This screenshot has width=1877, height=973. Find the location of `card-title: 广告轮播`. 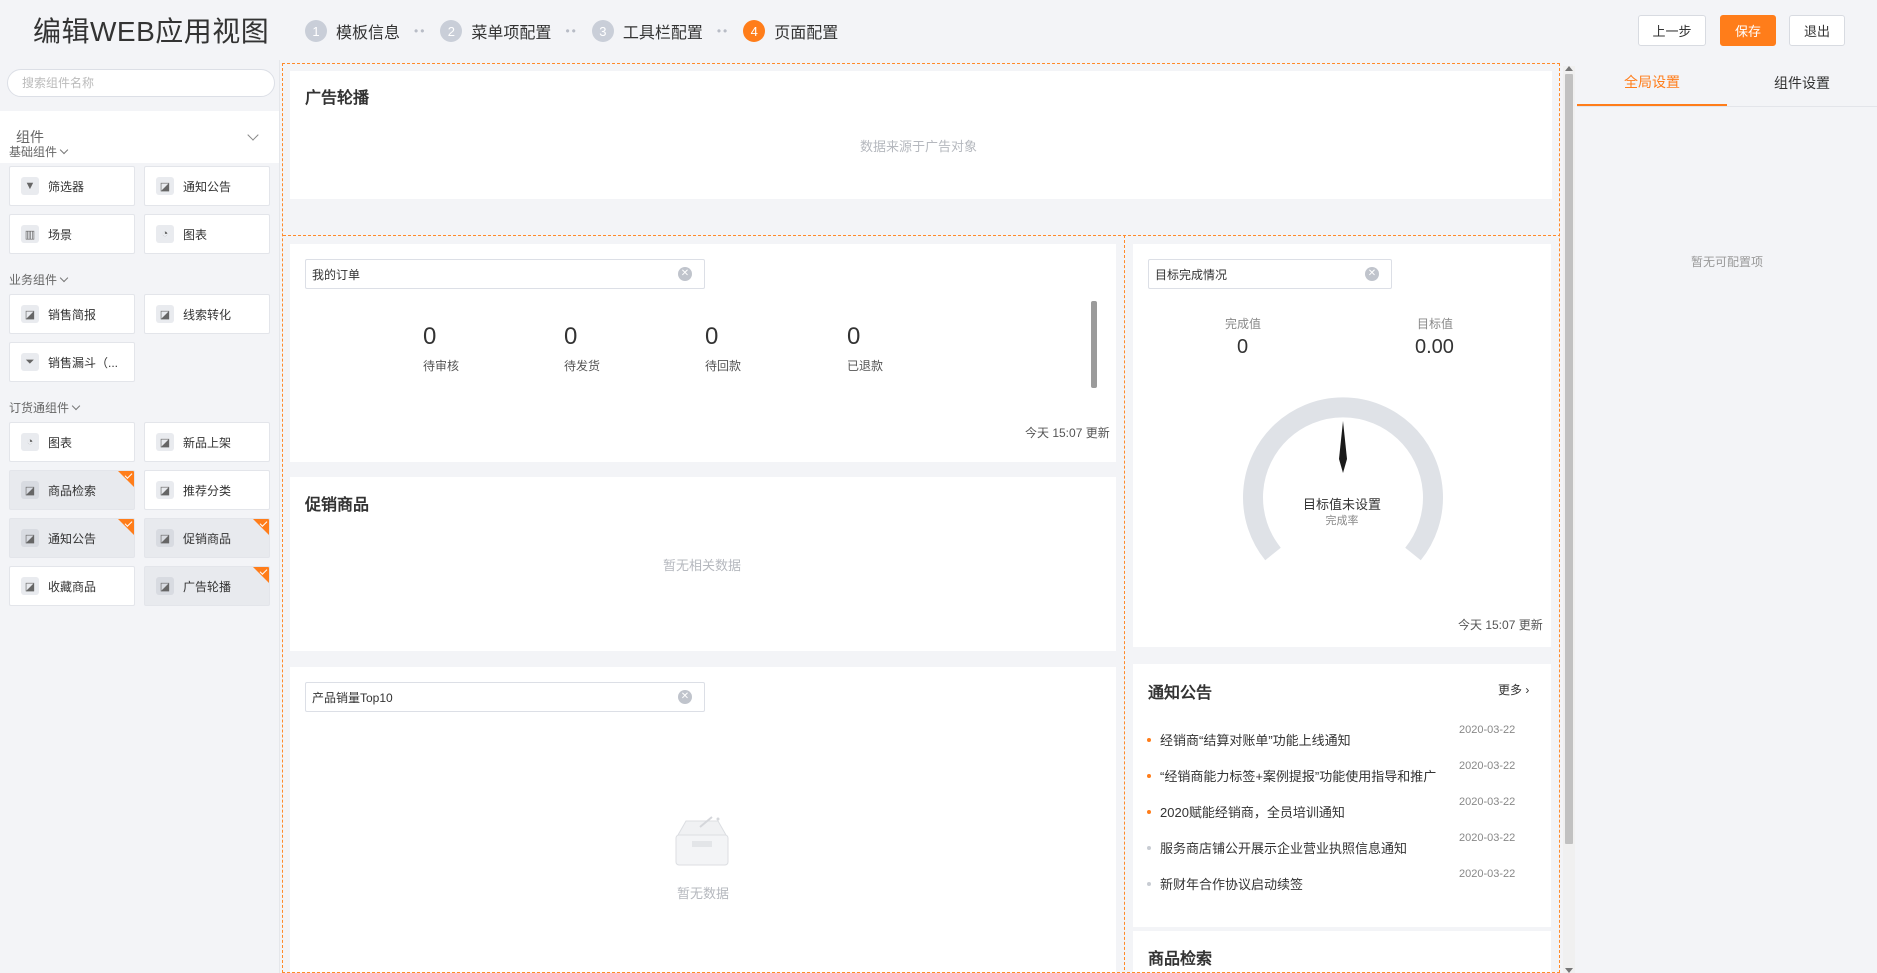

card-title: 广告轮播 is located at coordinates (337, 98).